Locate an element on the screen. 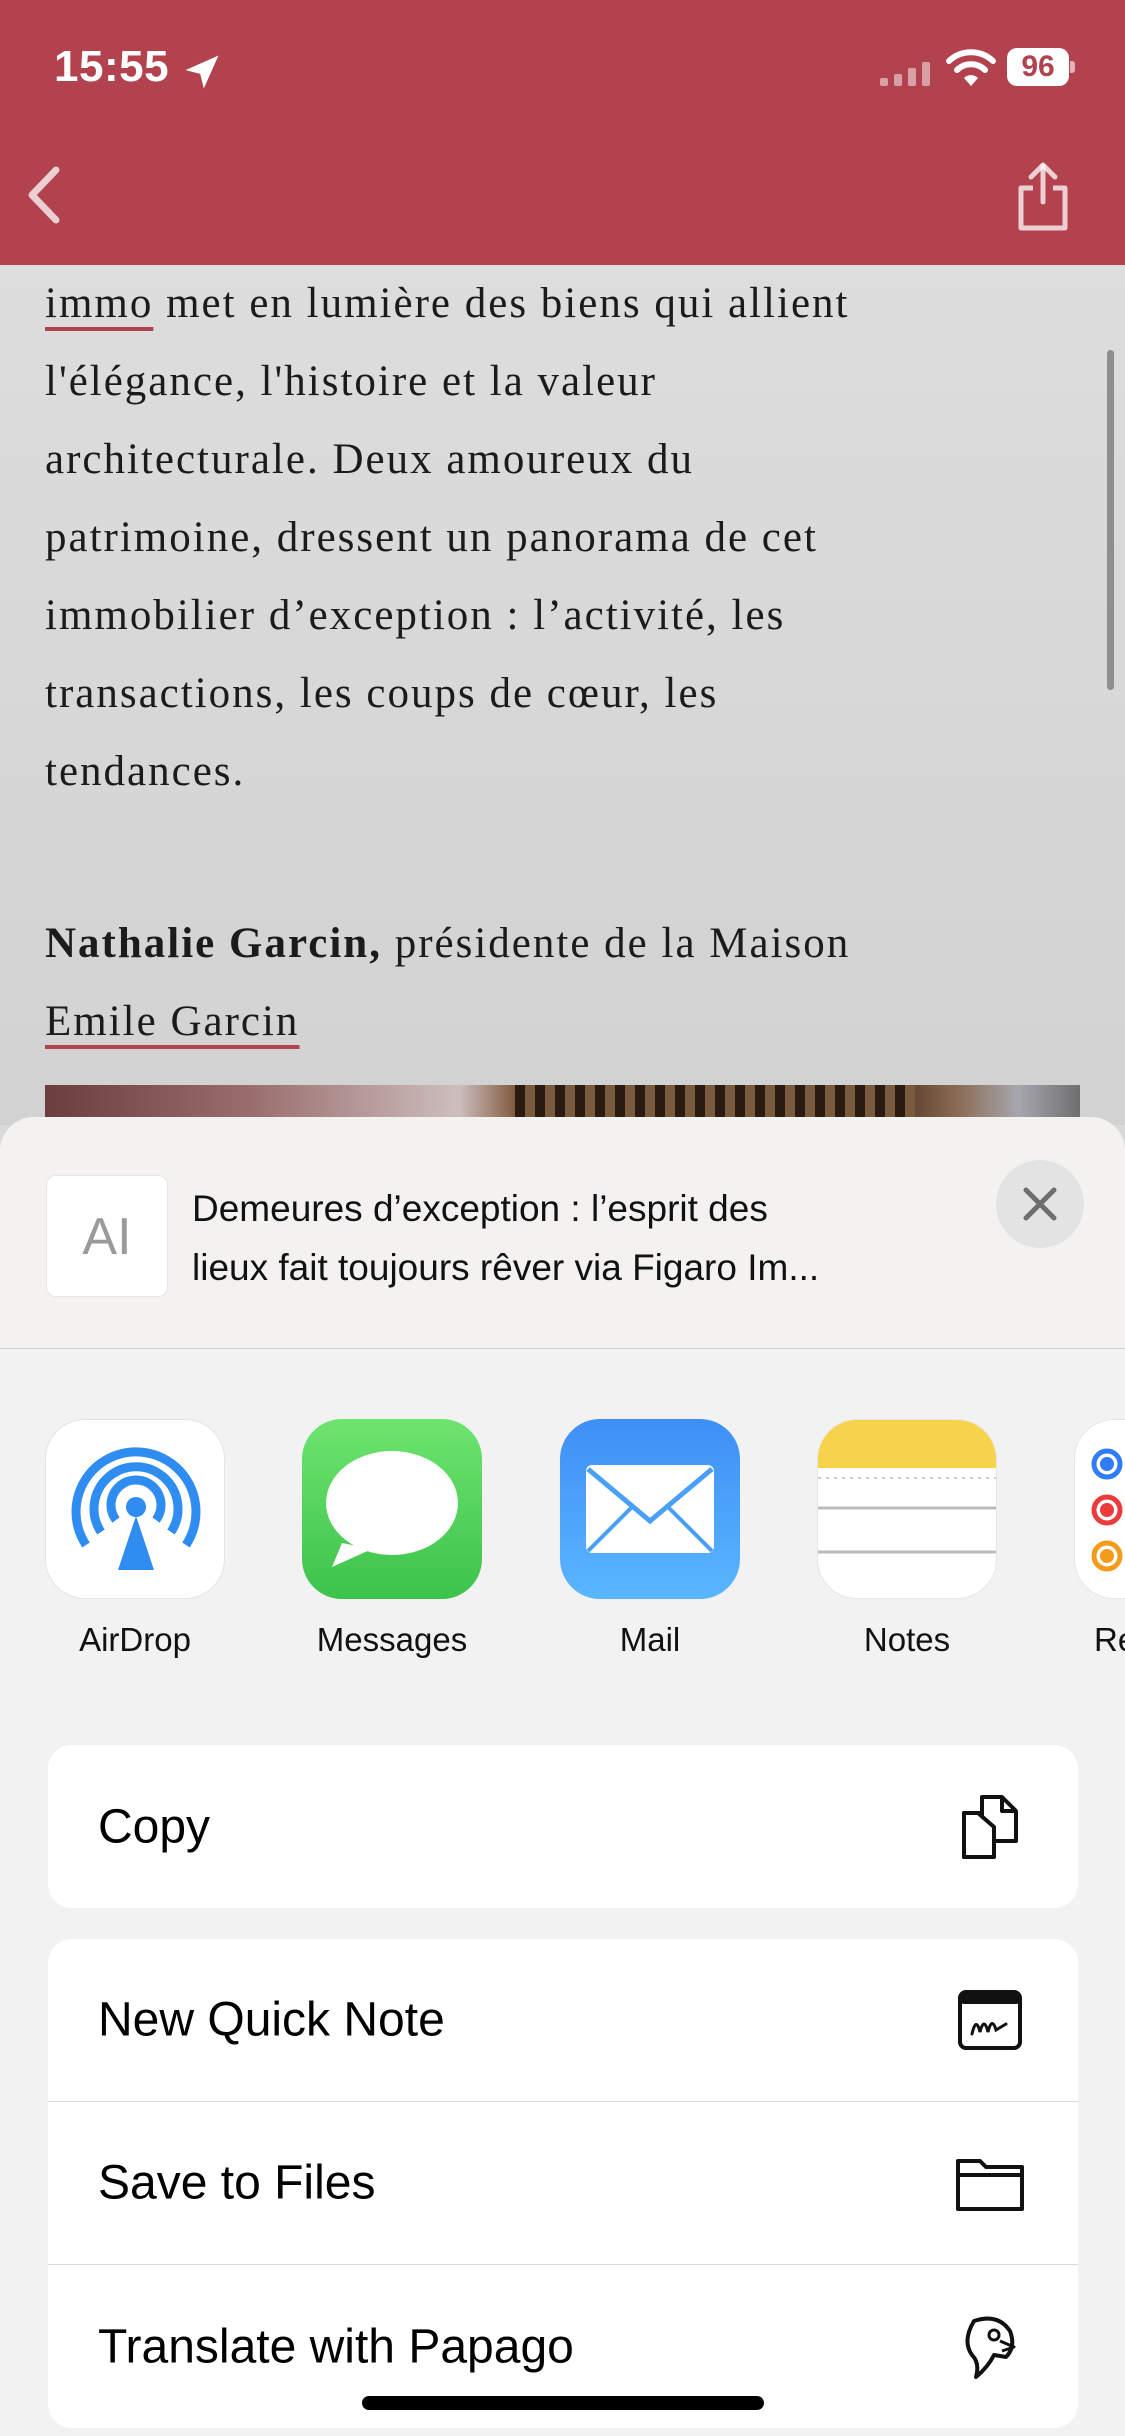  article-line: l'élégance, l'histoire et la valeur is located at coordinates (351, 381).